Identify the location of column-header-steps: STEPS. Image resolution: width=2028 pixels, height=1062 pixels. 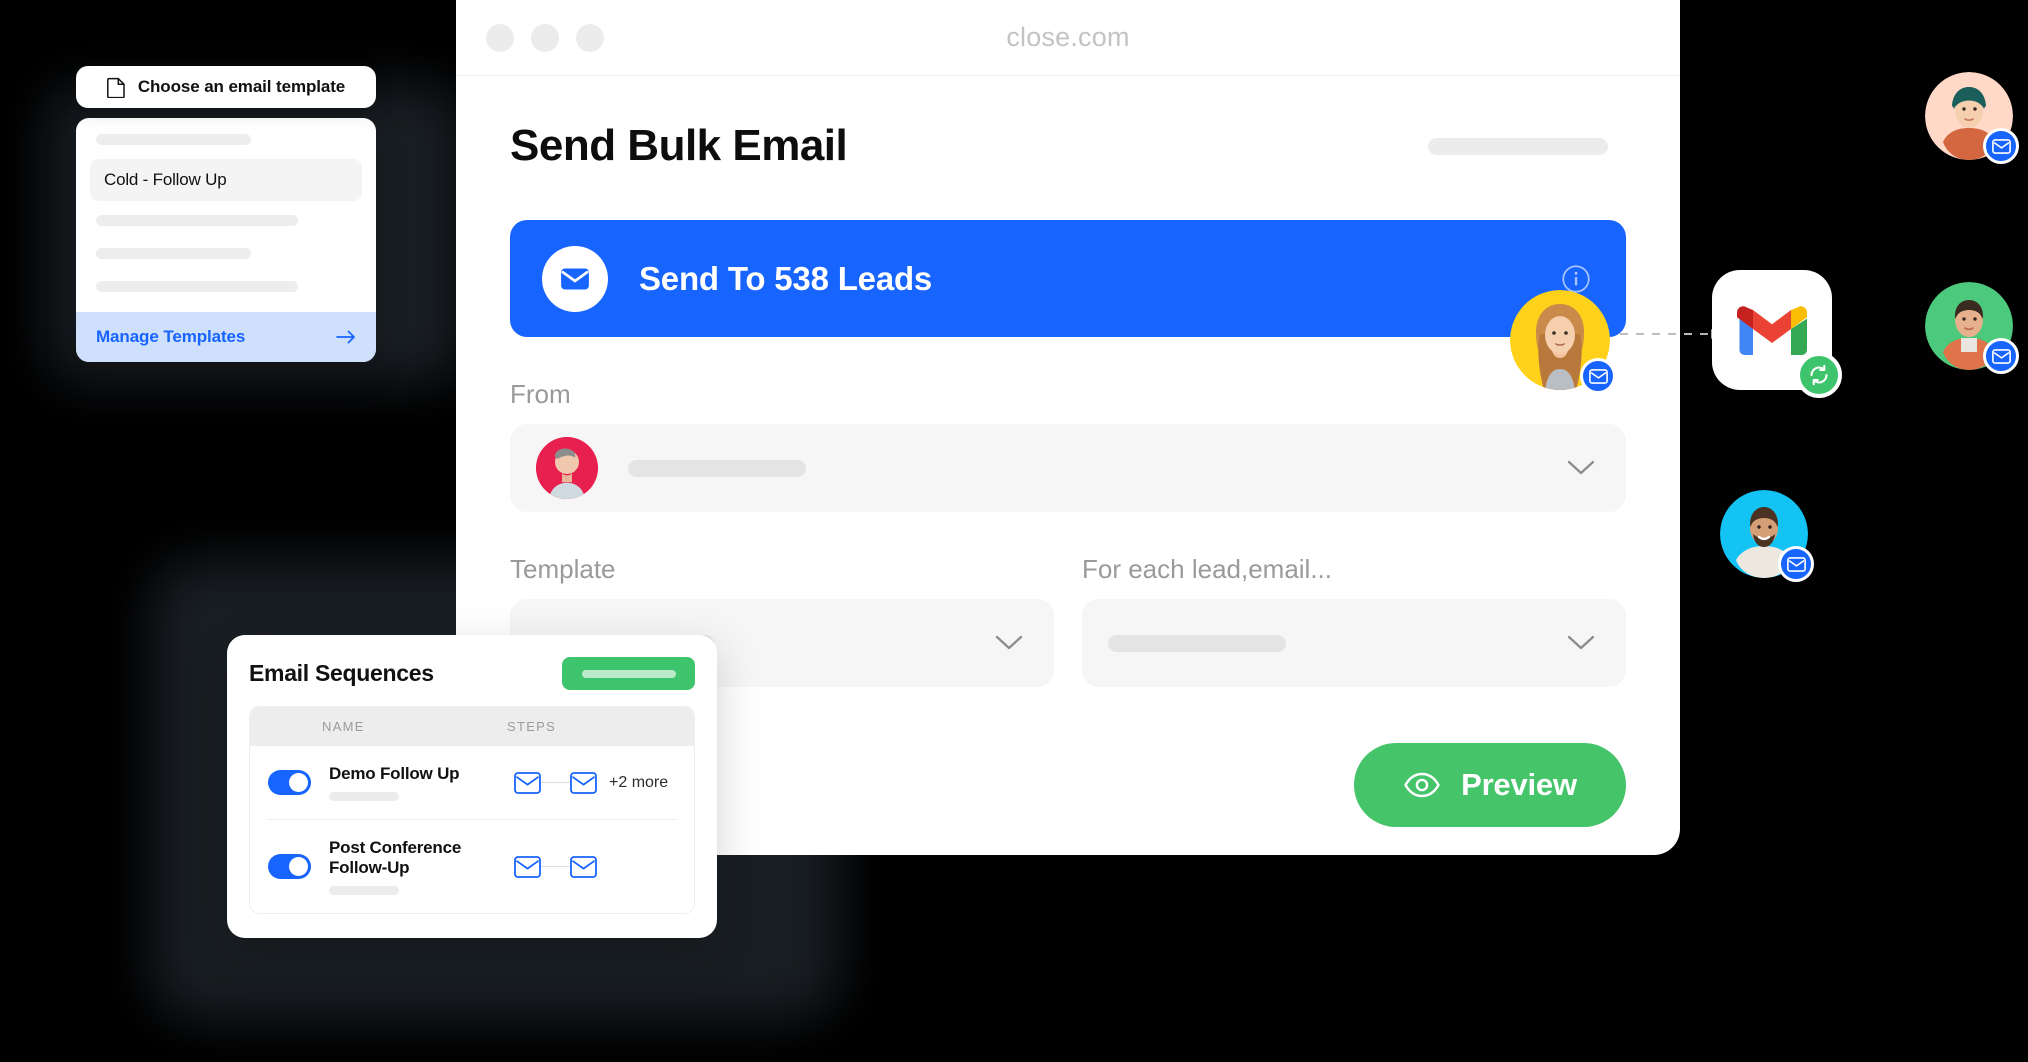
(532, 726).